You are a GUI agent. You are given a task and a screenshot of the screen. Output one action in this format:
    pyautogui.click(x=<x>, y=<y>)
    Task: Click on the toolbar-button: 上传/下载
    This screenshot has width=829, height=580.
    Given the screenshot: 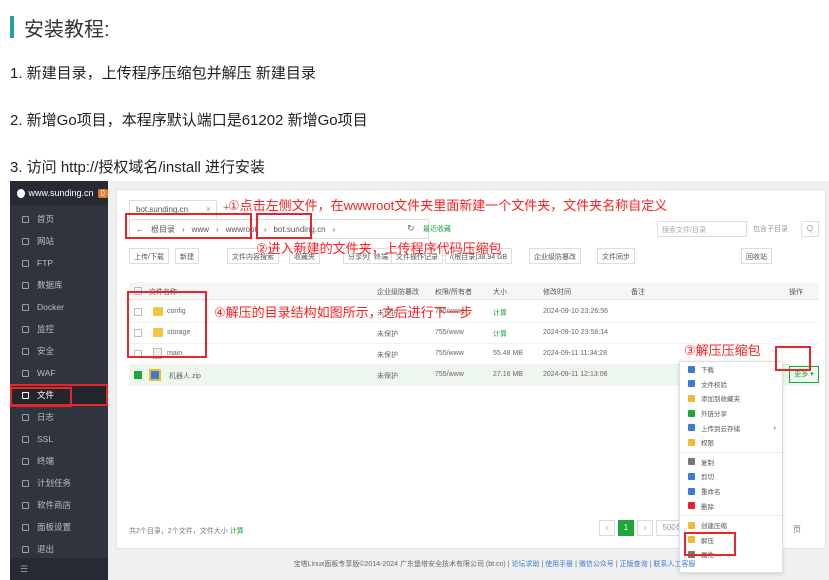 What is the action you would take?
    pyautogui.click(x=149, y=256)
    